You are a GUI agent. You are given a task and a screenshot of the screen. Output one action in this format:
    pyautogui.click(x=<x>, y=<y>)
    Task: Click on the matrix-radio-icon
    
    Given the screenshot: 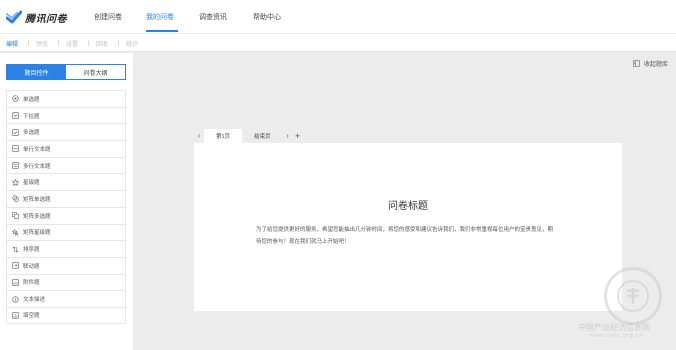 What is the action you would take?
    pyautogui.click(x=15, y=199)
    